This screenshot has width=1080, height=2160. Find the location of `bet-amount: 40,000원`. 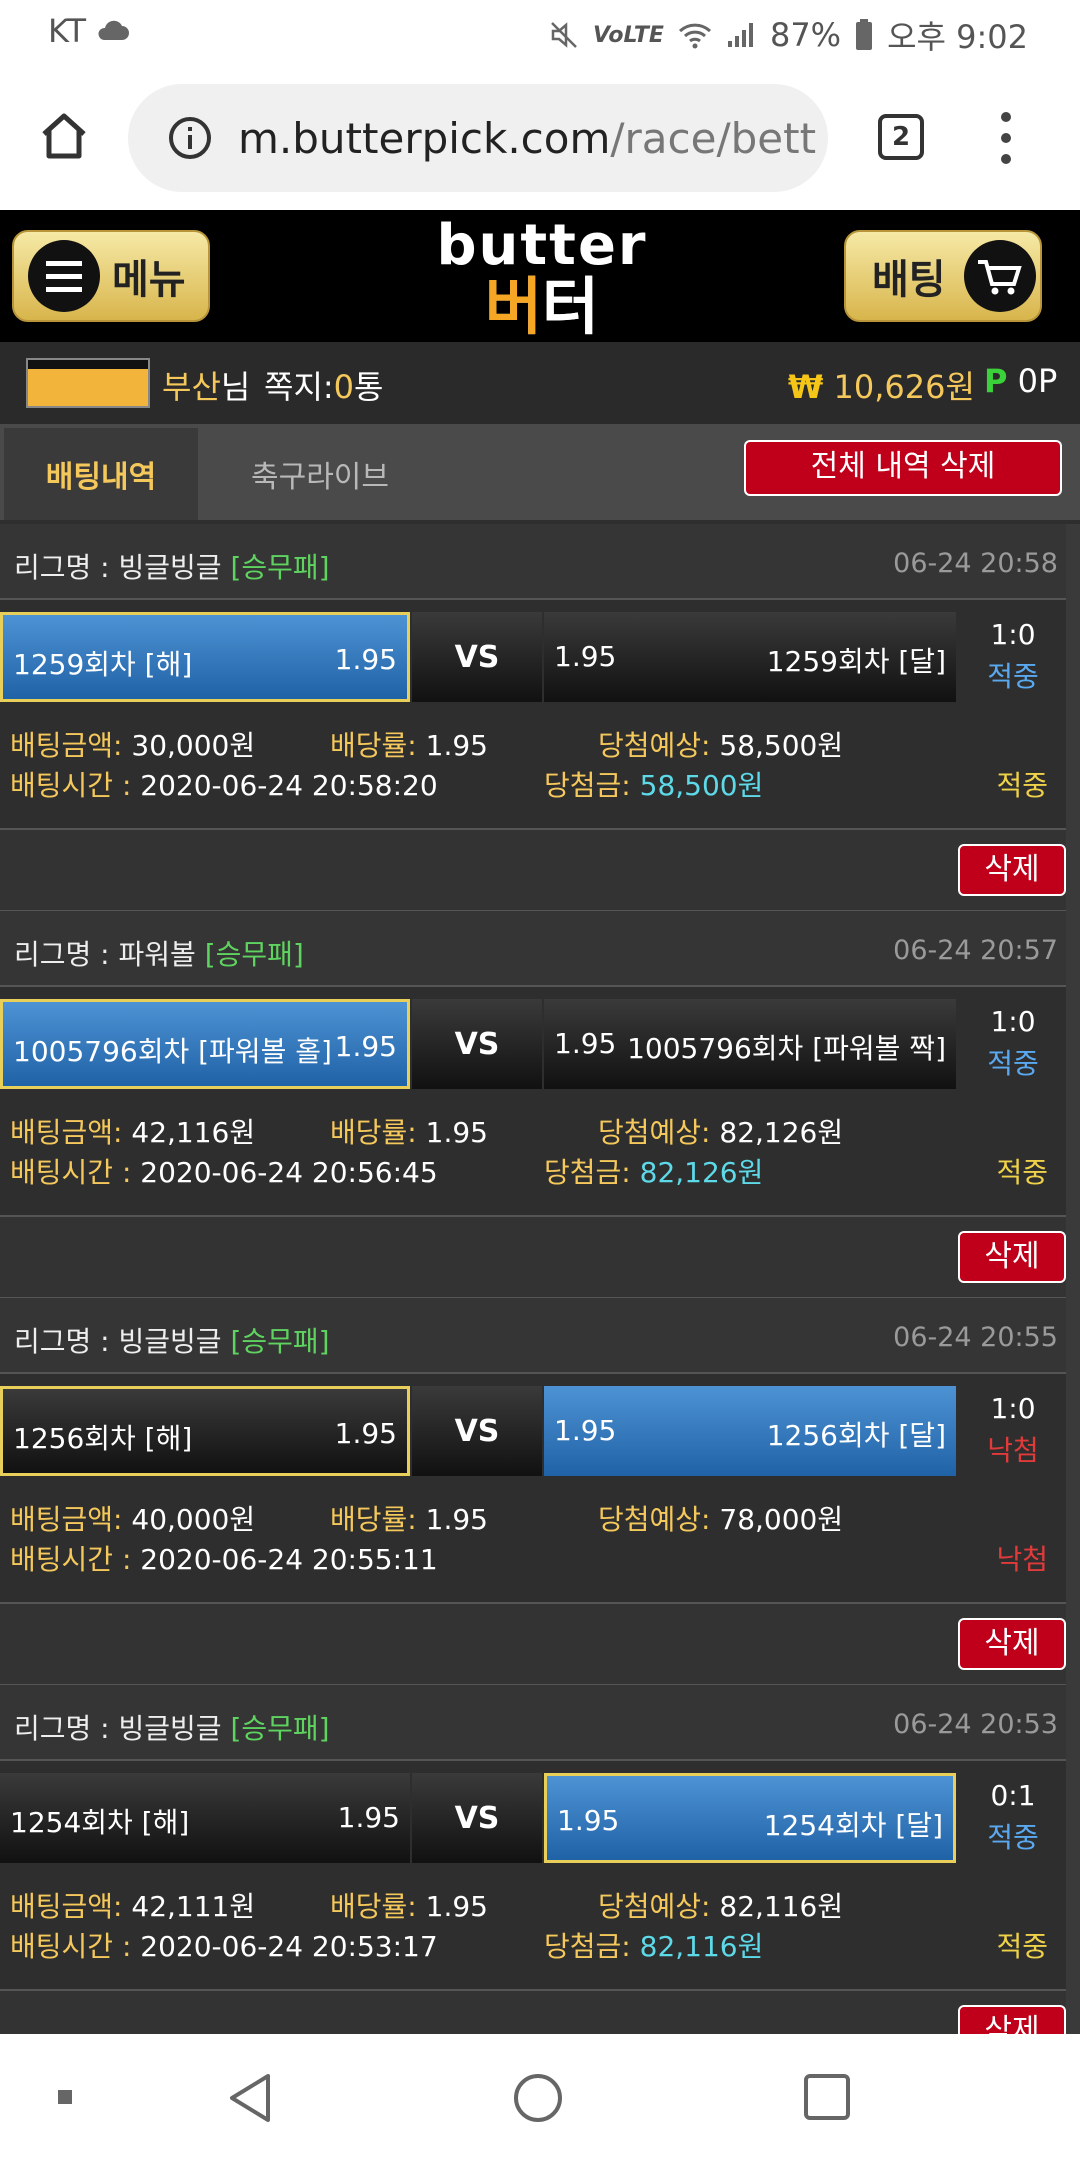

bet-amount: 40,000원 is located at coordinates (193, 1519).